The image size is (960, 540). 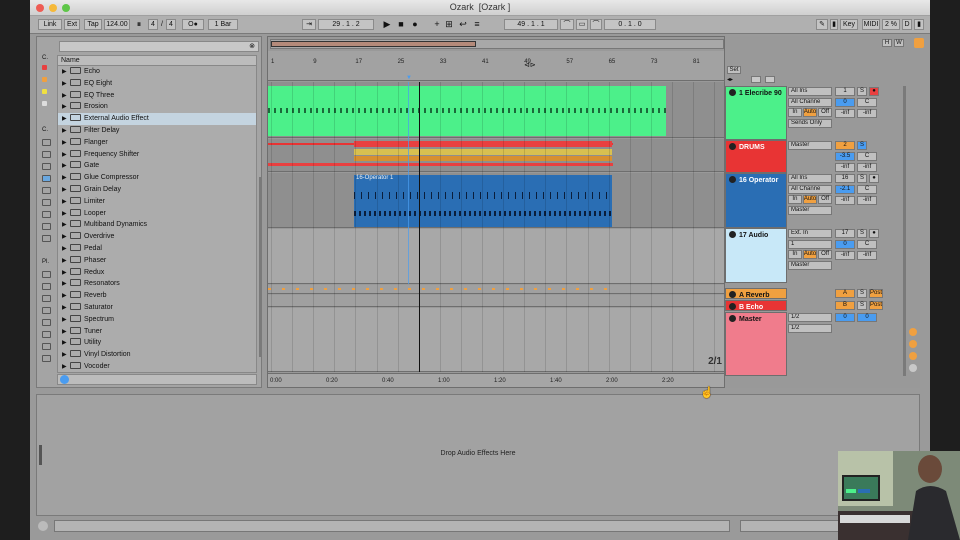 What do you see at coordinates (582, 24) in the screenshot?
I see `loop-switch-icon: ▭` at bounding box center [582, 24].